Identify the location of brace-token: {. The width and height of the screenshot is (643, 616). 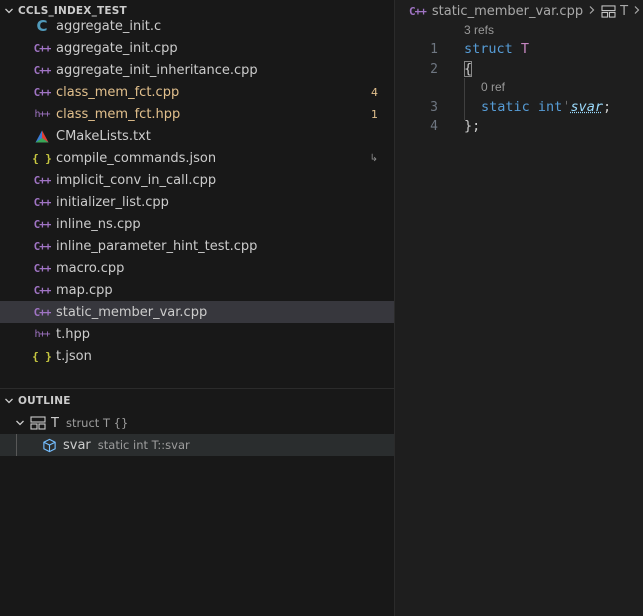
(468, 69).